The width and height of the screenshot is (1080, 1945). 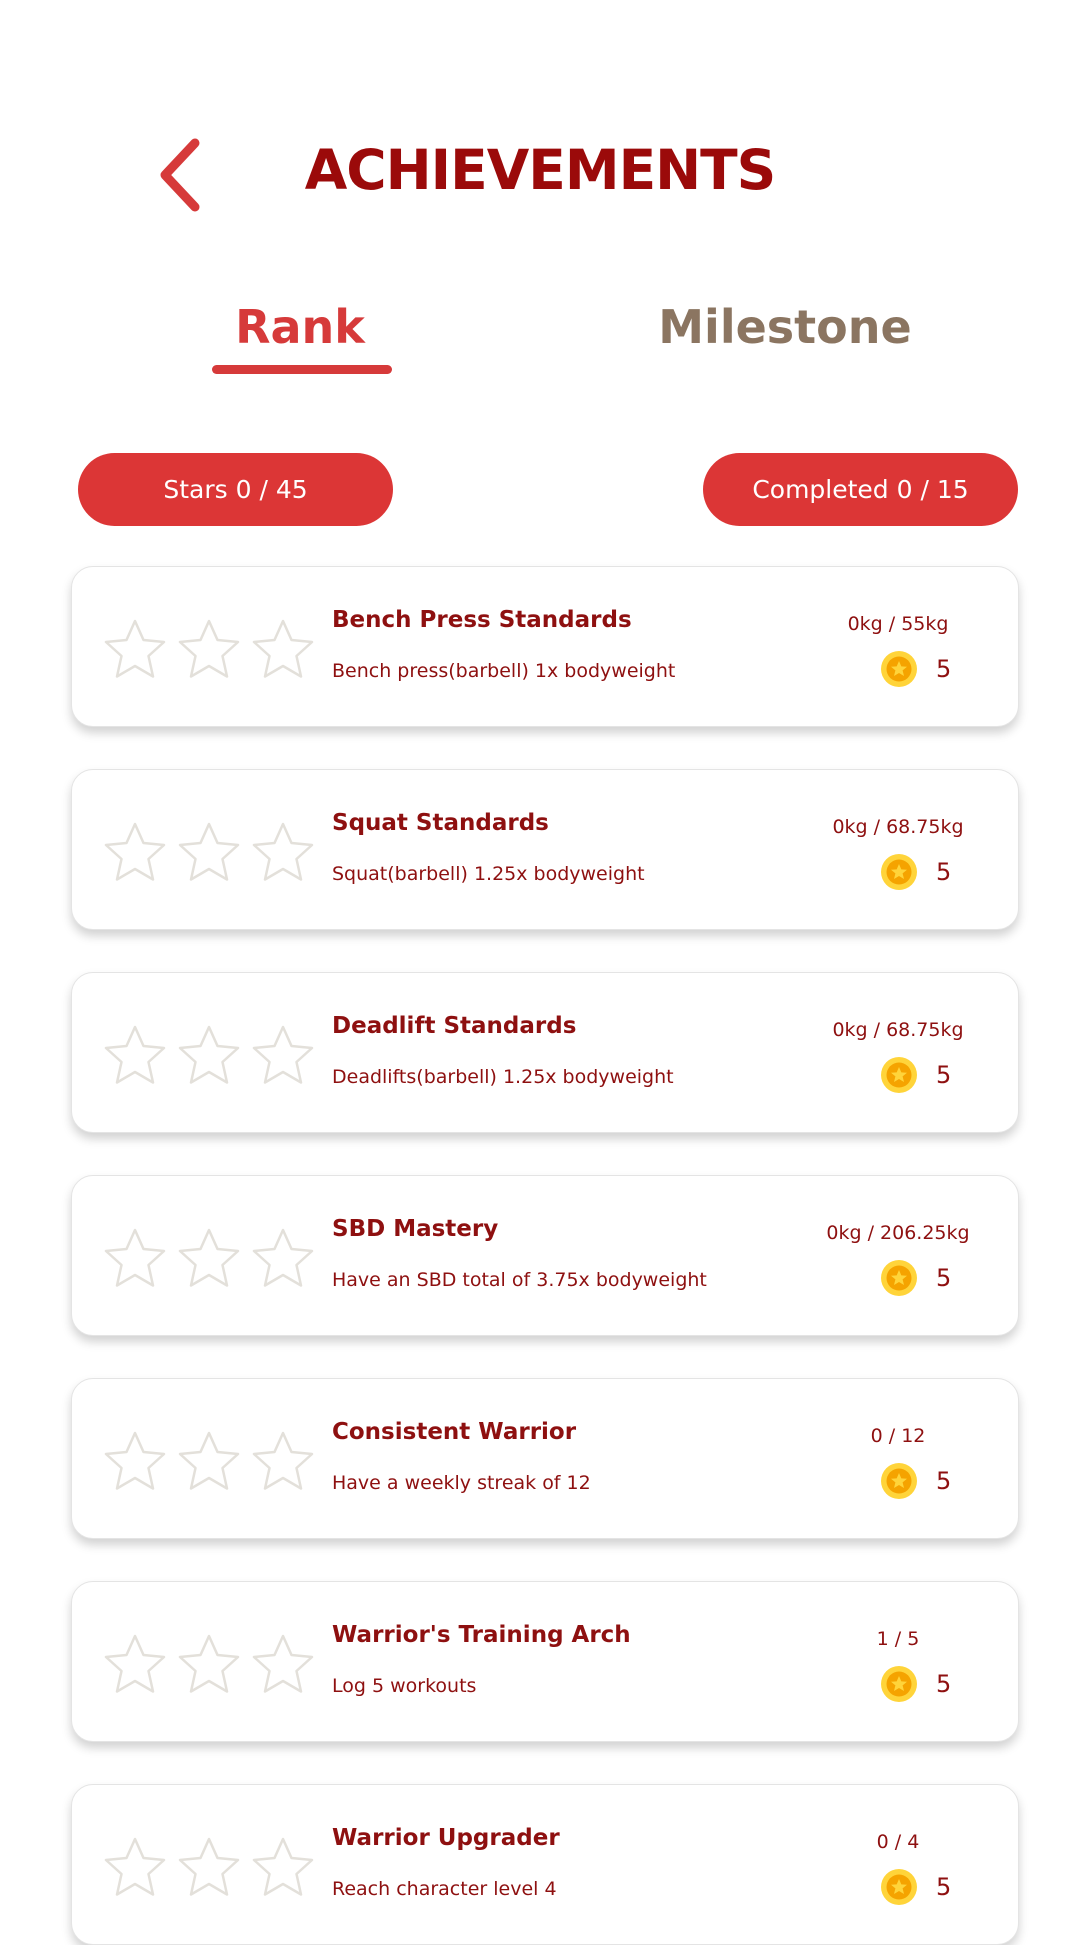 I want to click on achievement-title: Squat Standards, so click(x=440, y=823).